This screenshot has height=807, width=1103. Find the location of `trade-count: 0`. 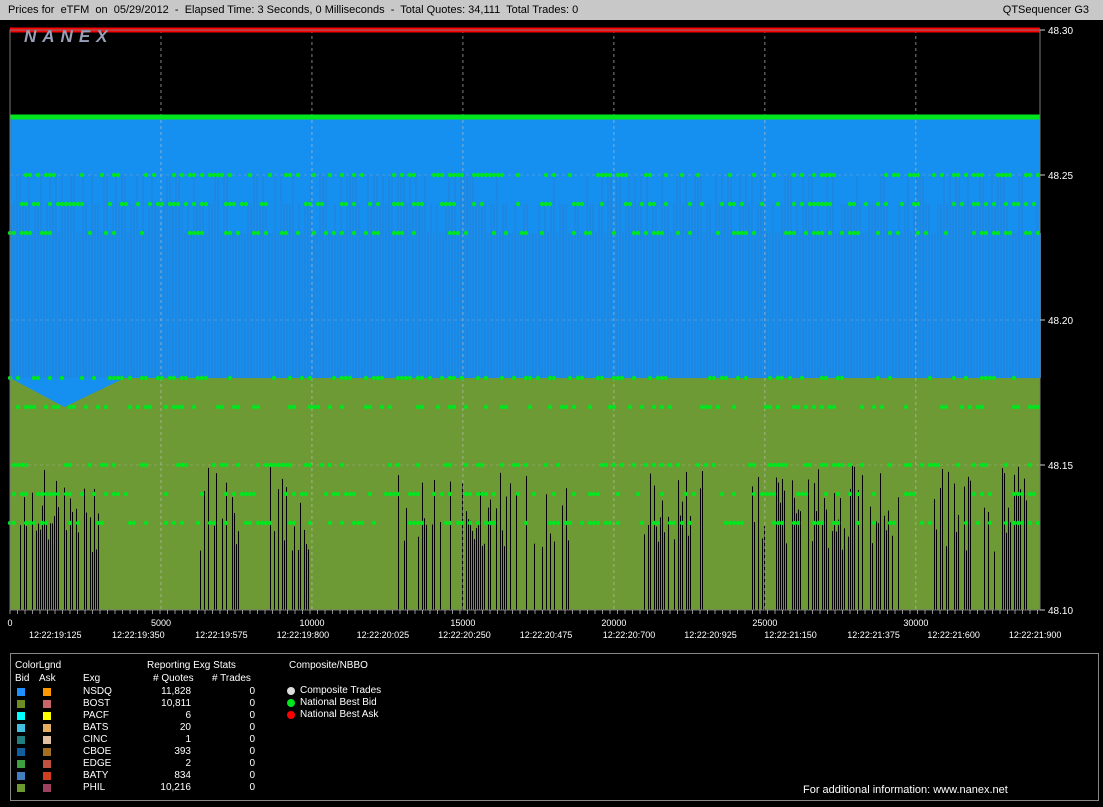

trade-count: 0 is located at coordinates (252, 763).